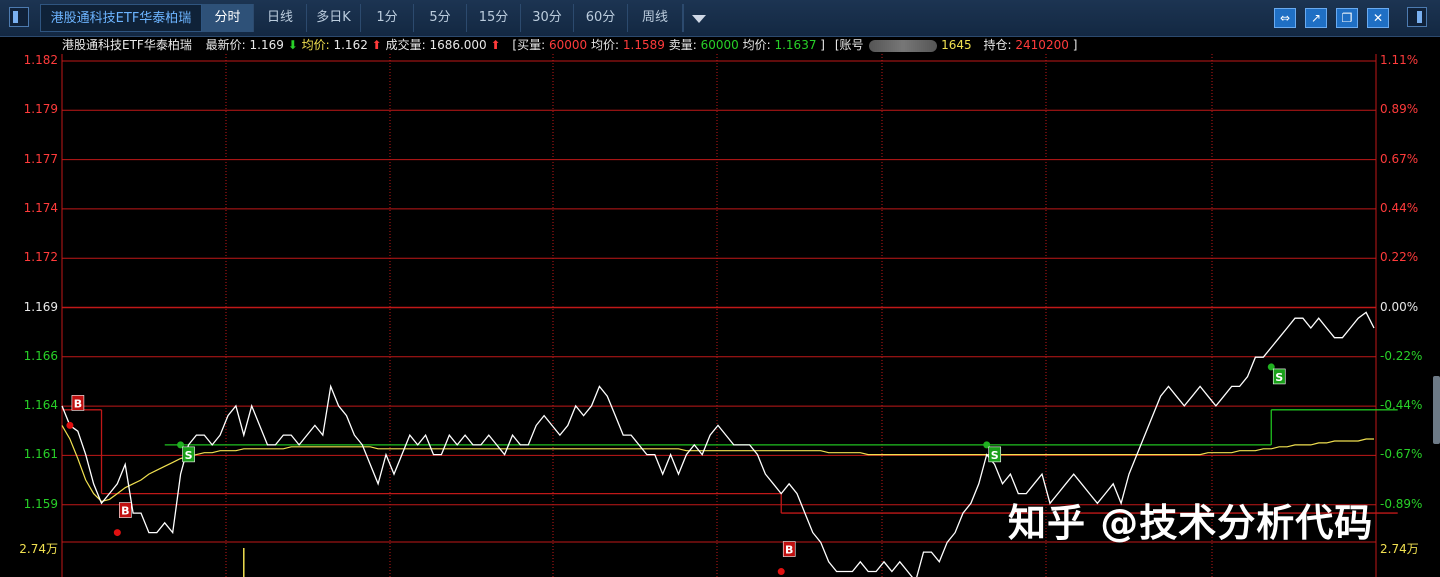 This screenshot has height=577, width=1440. I want to click on left-tick-label: 1.169, so click(40, 306).